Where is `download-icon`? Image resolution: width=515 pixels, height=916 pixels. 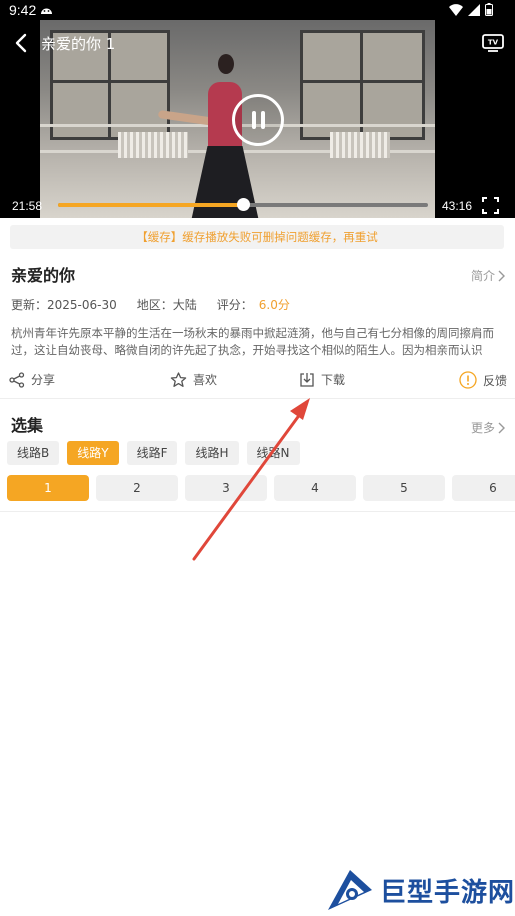
download-icon is located at coordinates (307, 379).